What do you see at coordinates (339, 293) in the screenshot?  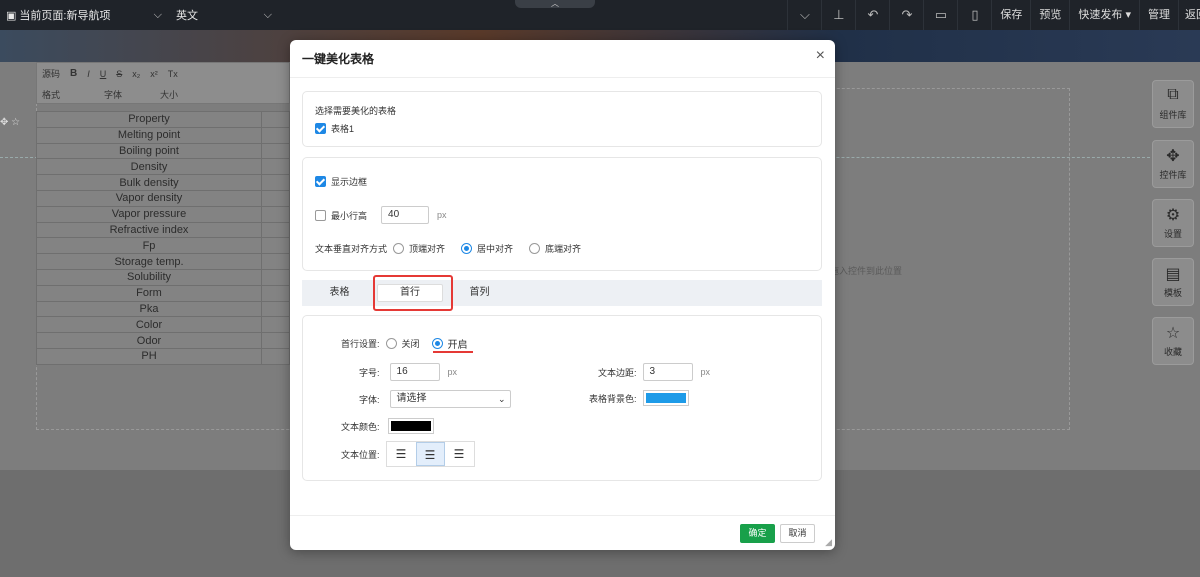 I see `tab-table: 表格` at bounding box center [339, 293].